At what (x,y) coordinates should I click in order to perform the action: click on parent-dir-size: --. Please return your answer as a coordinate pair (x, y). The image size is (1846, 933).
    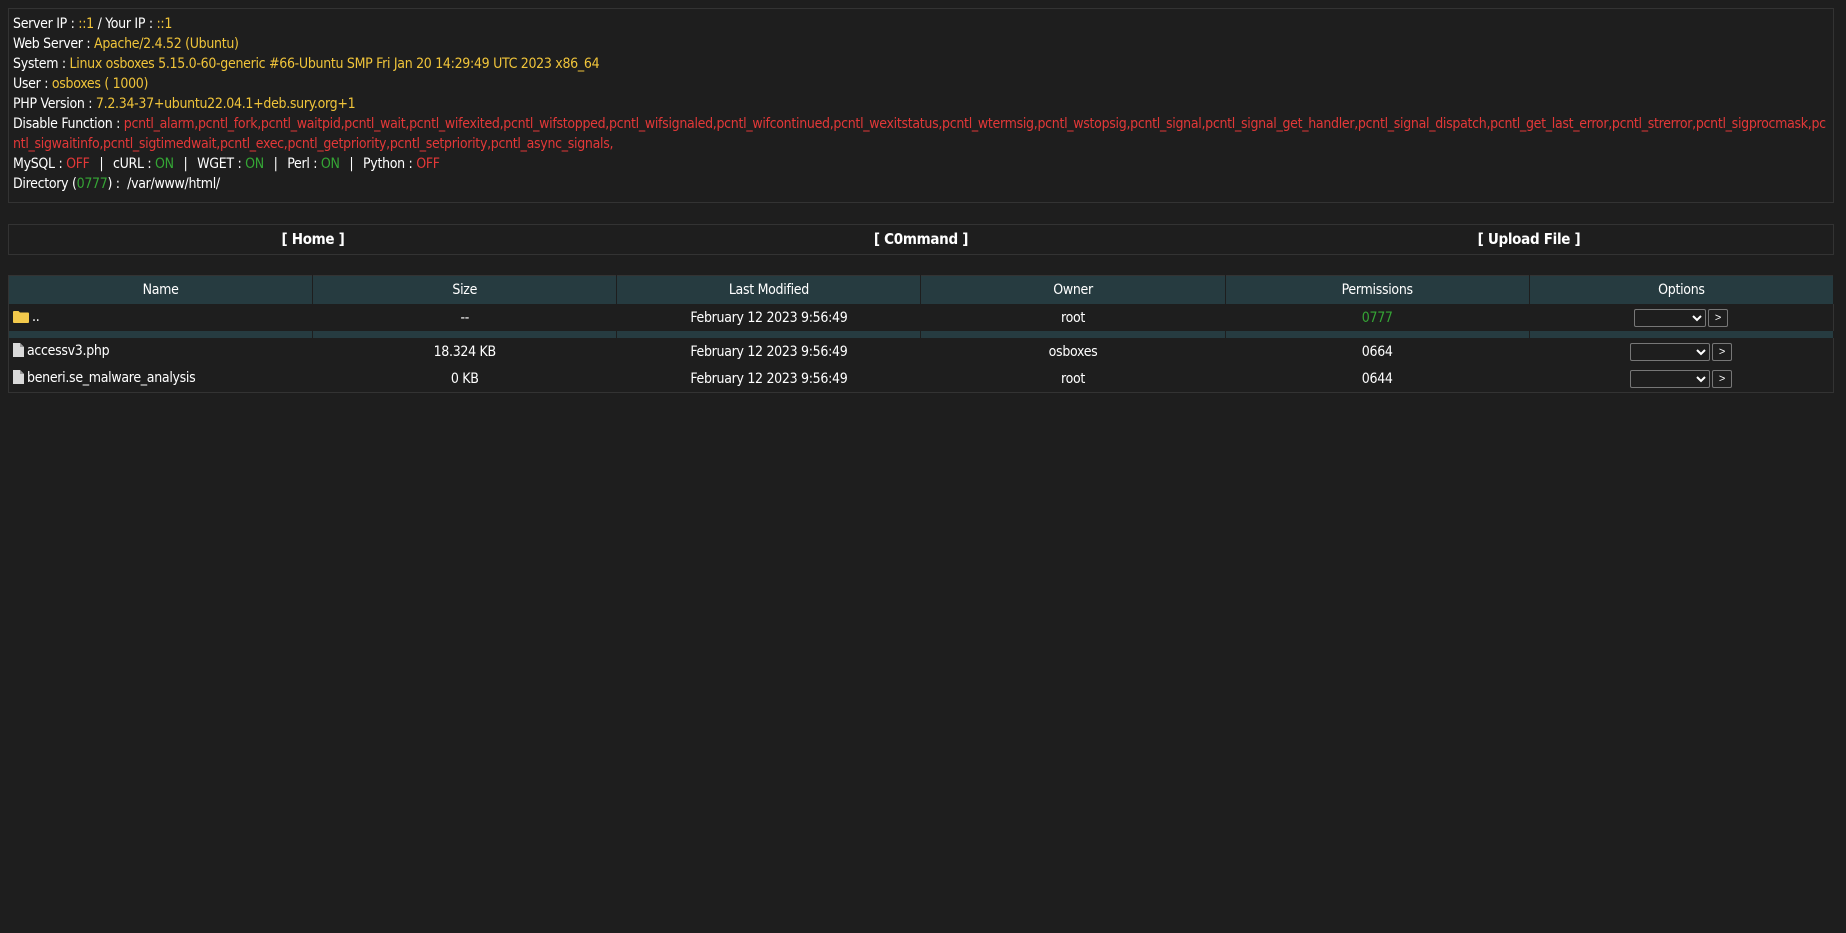
    Looking at the image, I should click on (464, 317).